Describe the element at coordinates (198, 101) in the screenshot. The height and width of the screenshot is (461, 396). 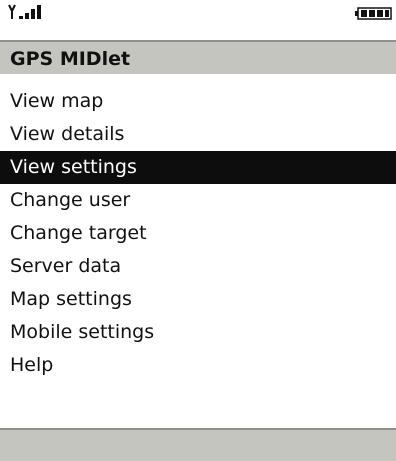
I see `menu-item-view-map: View map` at that location.